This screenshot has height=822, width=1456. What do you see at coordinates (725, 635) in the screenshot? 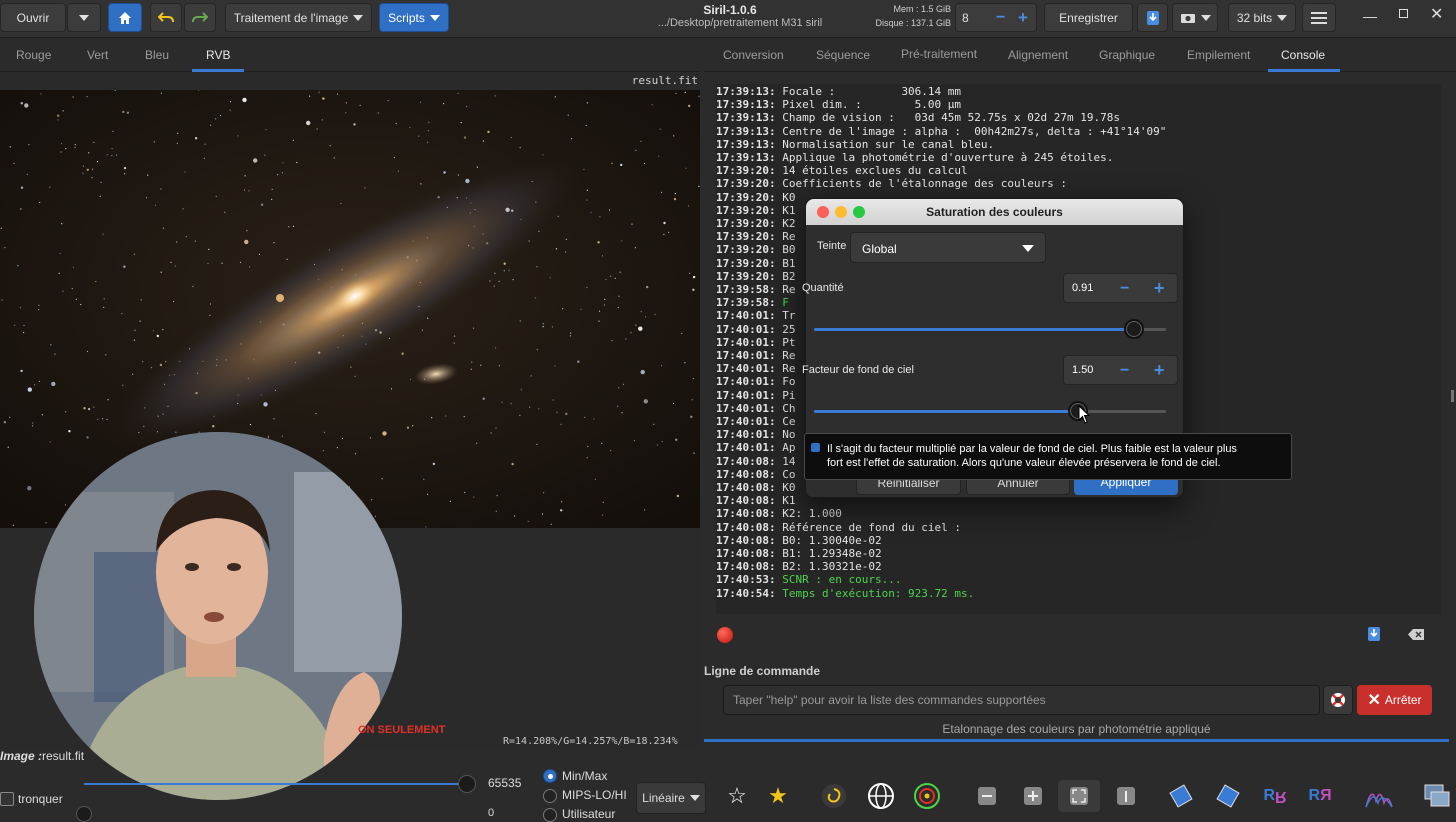
I see `stop-recording-icon` at bounding box center [725, 635].